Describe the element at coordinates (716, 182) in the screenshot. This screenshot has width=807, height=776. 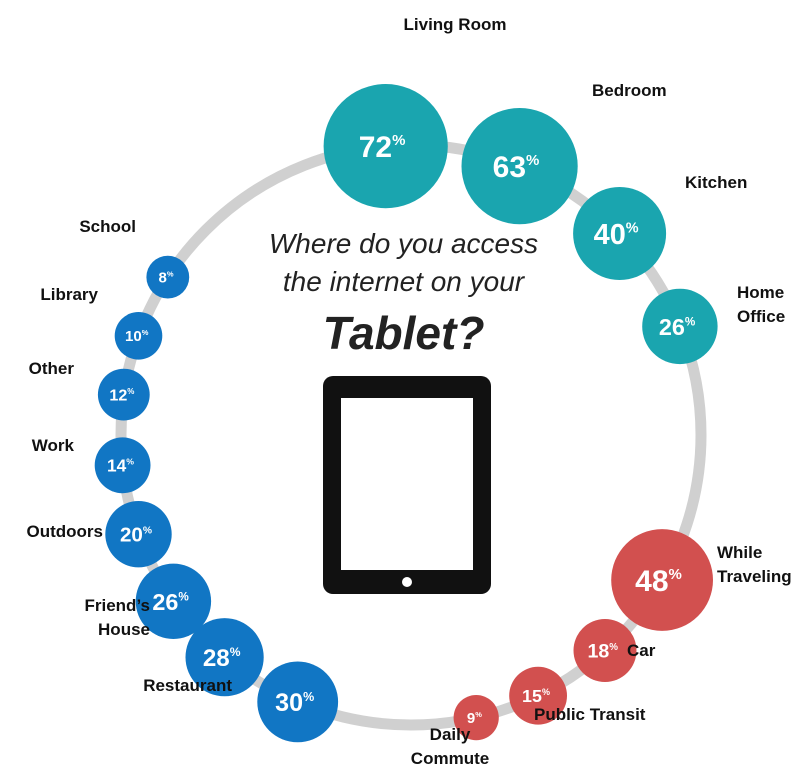
I see `bubble-label: Kitchen` at that location.